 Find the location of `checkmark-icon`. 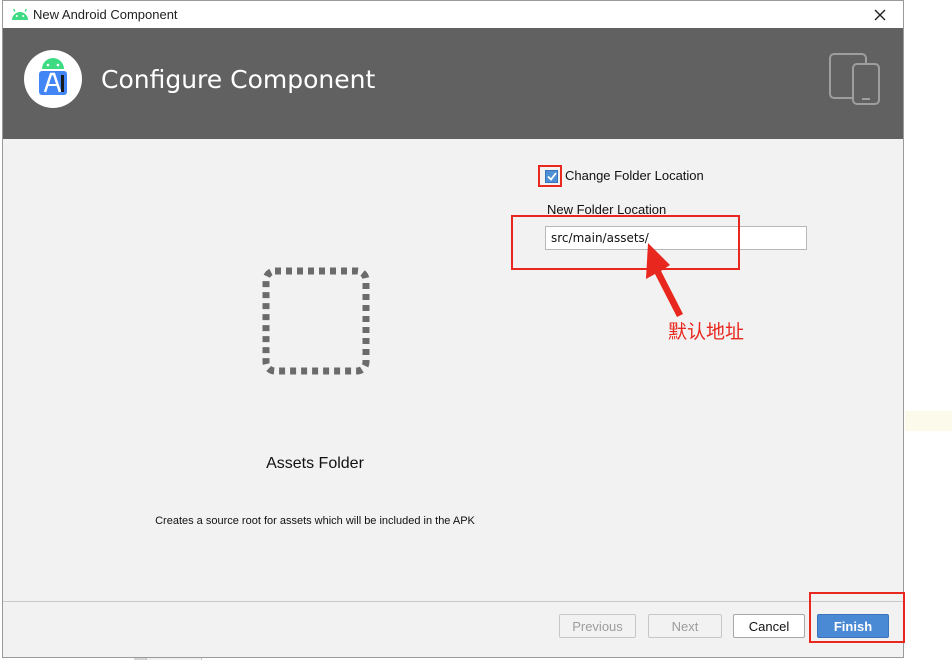

checkmark-icon is located at coordinates (551, 176).